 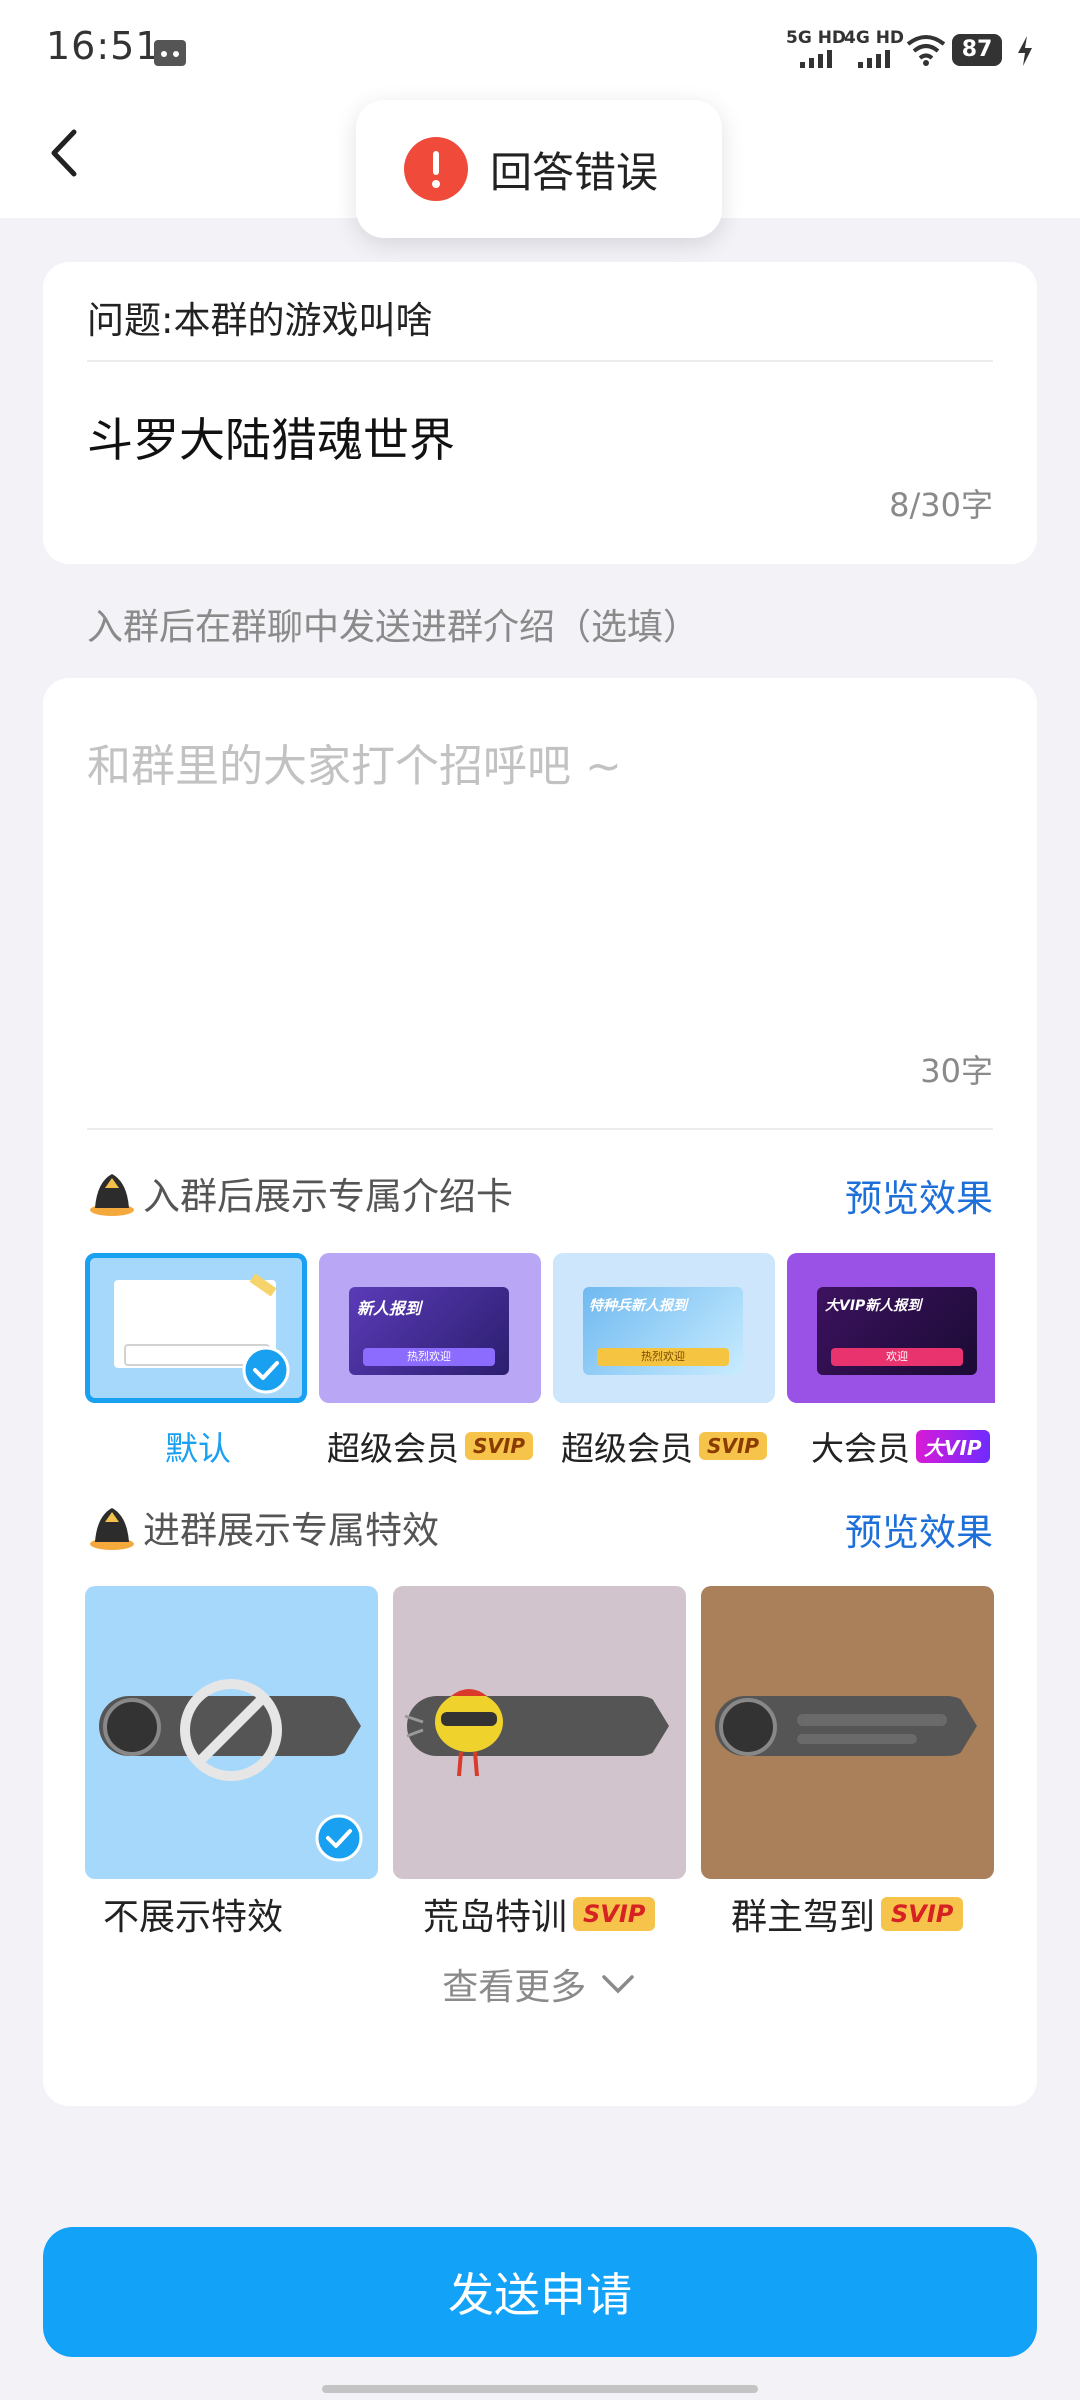 What do you see at coordinates (664, 1328) in the screenshot?
I see `intro-card-option-svip-2: 特种兵新人报到 热烈欢迎` at bounding box center [664, 1328].